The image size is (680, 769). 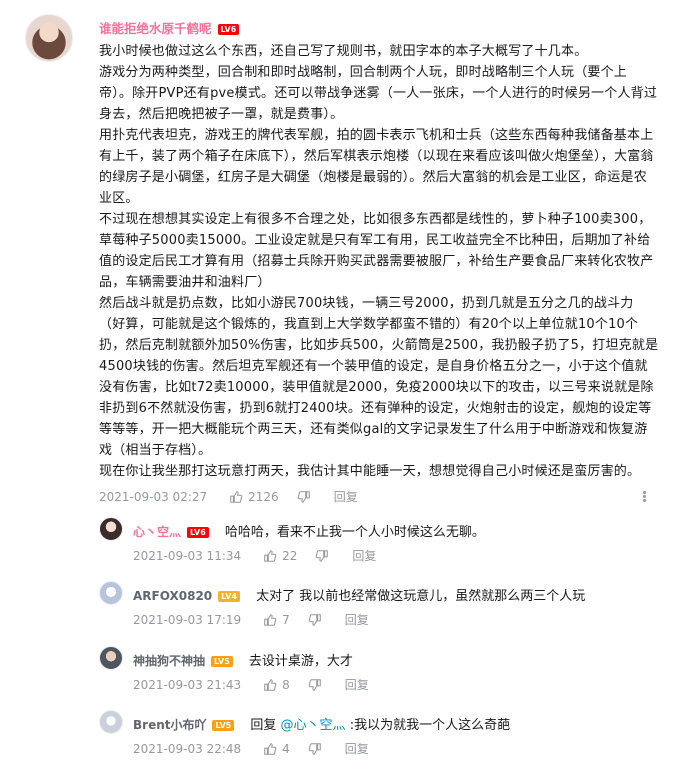 What do you see at coordinates (169, 661) in the screenshot?
I see `reply-username: 神抽狗不神抽` at bounding box center [169, 661].